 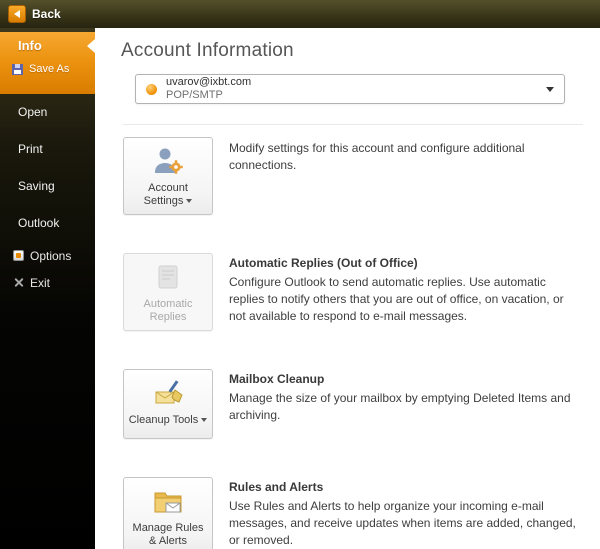 I want to click on cleanup-tools-button-label: Cleanup Tools, so click(x=168, y=420).